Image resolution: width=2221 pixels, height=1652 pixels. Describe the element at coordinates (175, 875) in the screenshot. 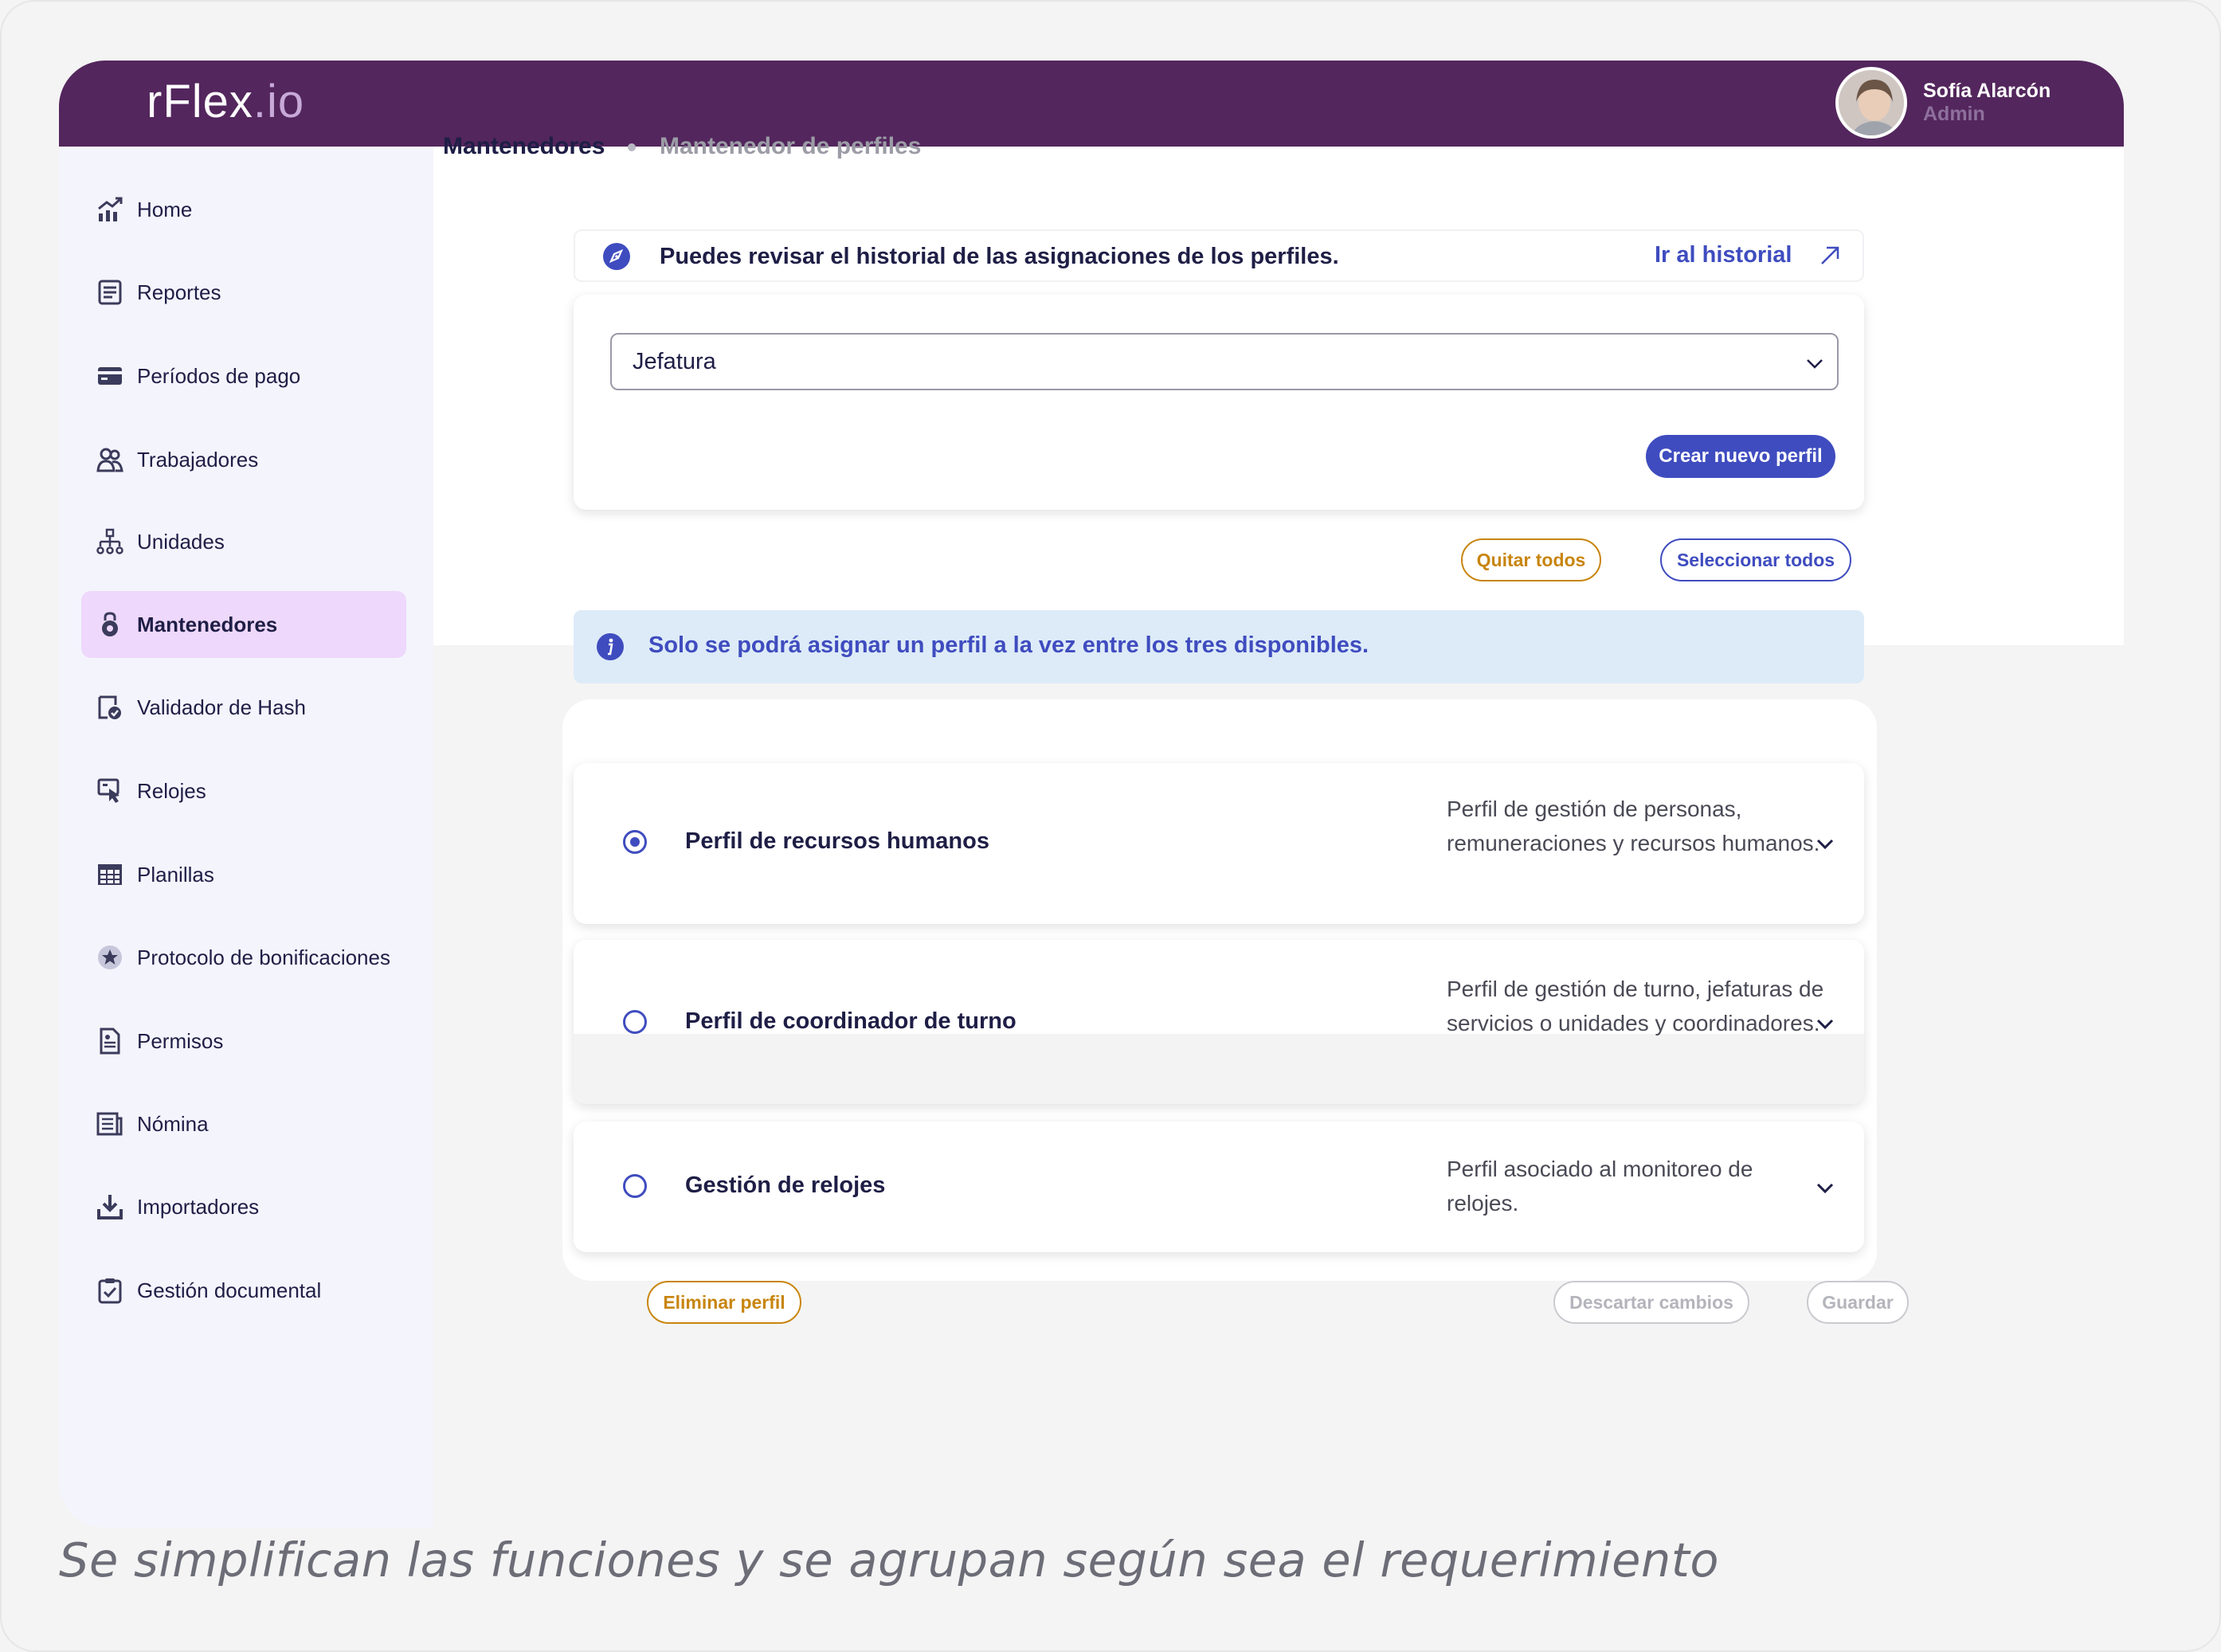

I see `sidebar-item-label: Planillas` at that location.